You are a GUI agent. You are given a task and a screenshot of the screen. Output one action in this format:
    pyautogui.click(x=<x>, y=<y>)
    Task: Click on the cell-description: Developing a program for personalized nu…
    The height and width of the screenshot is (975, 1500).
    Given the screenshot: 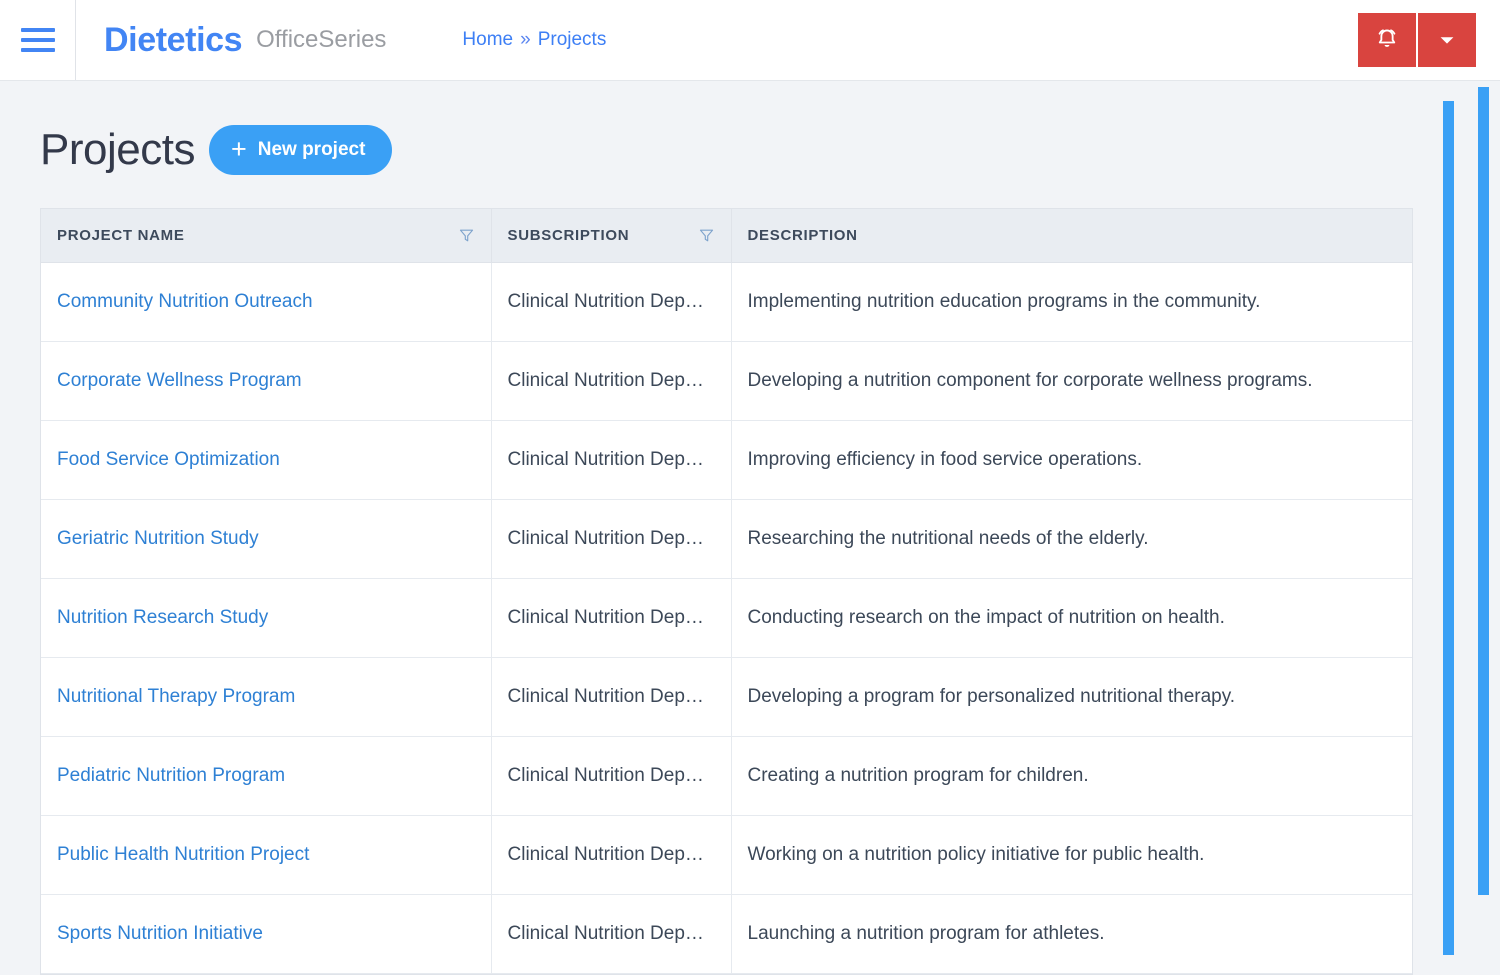 What is the action you would take?
    pyautogui.click(x=1071, y=697)
    